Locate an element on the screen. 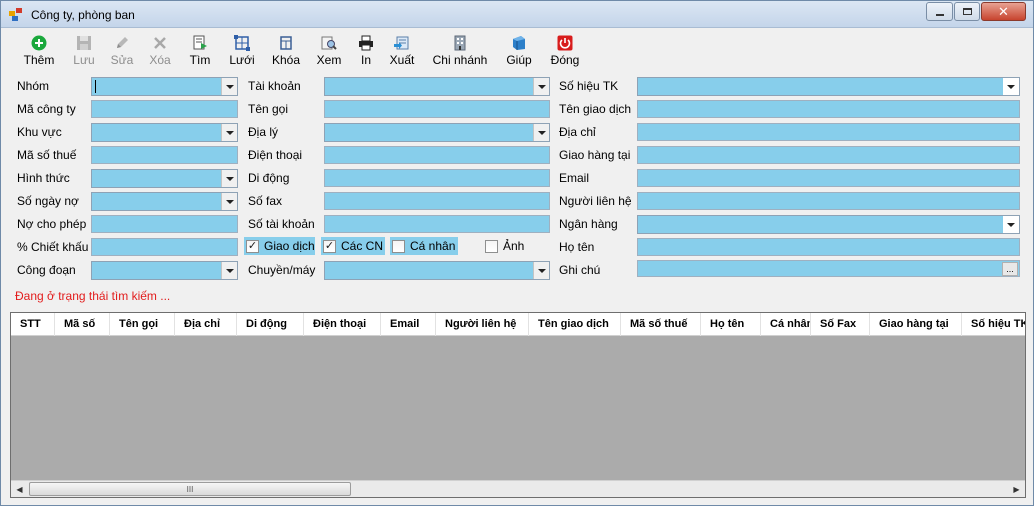 The height and width of the screenshot is (506, 1034). label-ten-goi: Tên gọi is located at coordinates (268, 109).